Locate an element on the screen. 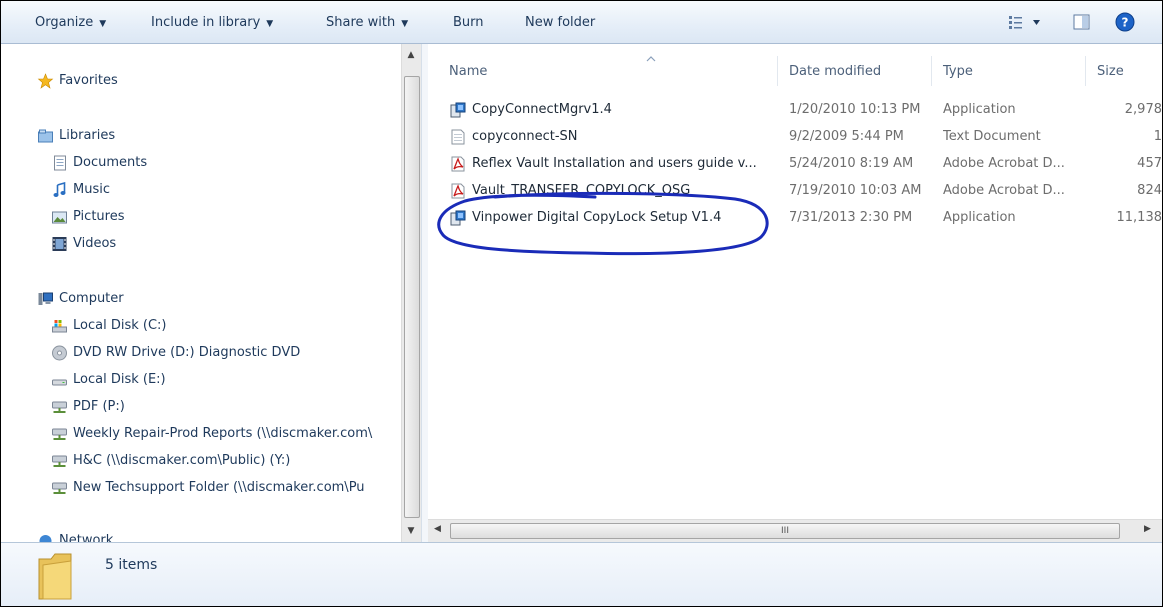  library-icon is located at coordinates (45, 136).